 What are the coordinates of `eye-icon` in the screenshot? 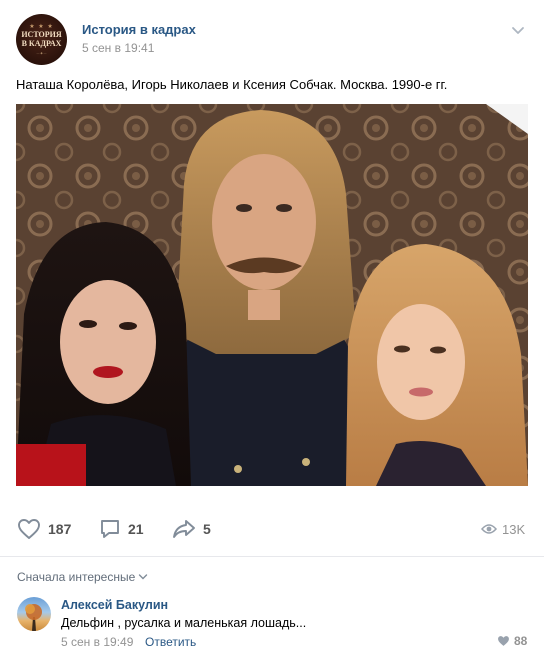 It's located at (489, 529).